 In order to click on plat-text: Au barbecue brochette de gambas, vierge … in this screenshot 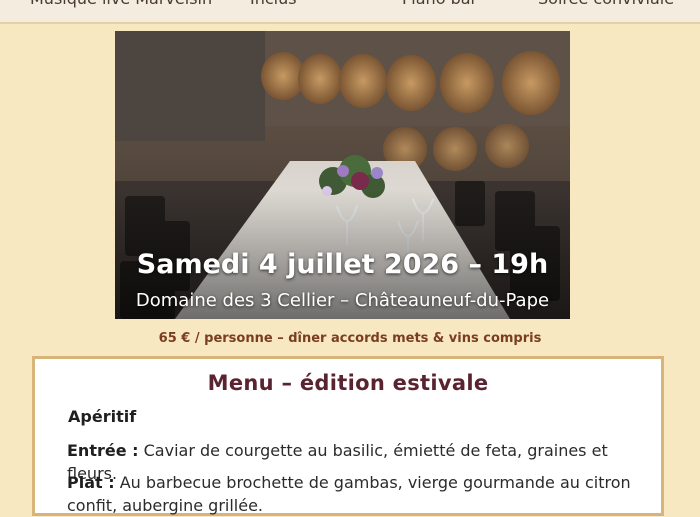, I will do `click(349, 494)`.